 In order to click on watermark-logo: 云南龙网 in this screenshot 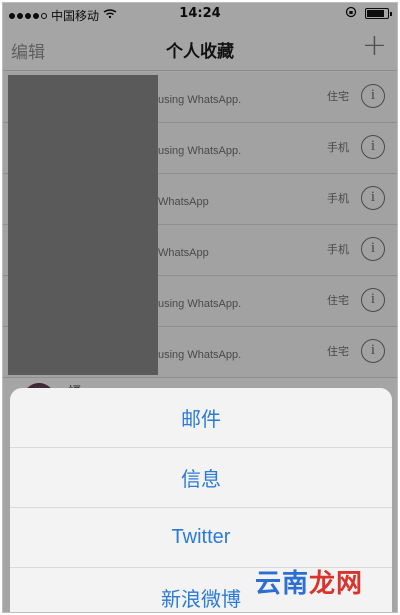, I will do `click(309, 581)`.